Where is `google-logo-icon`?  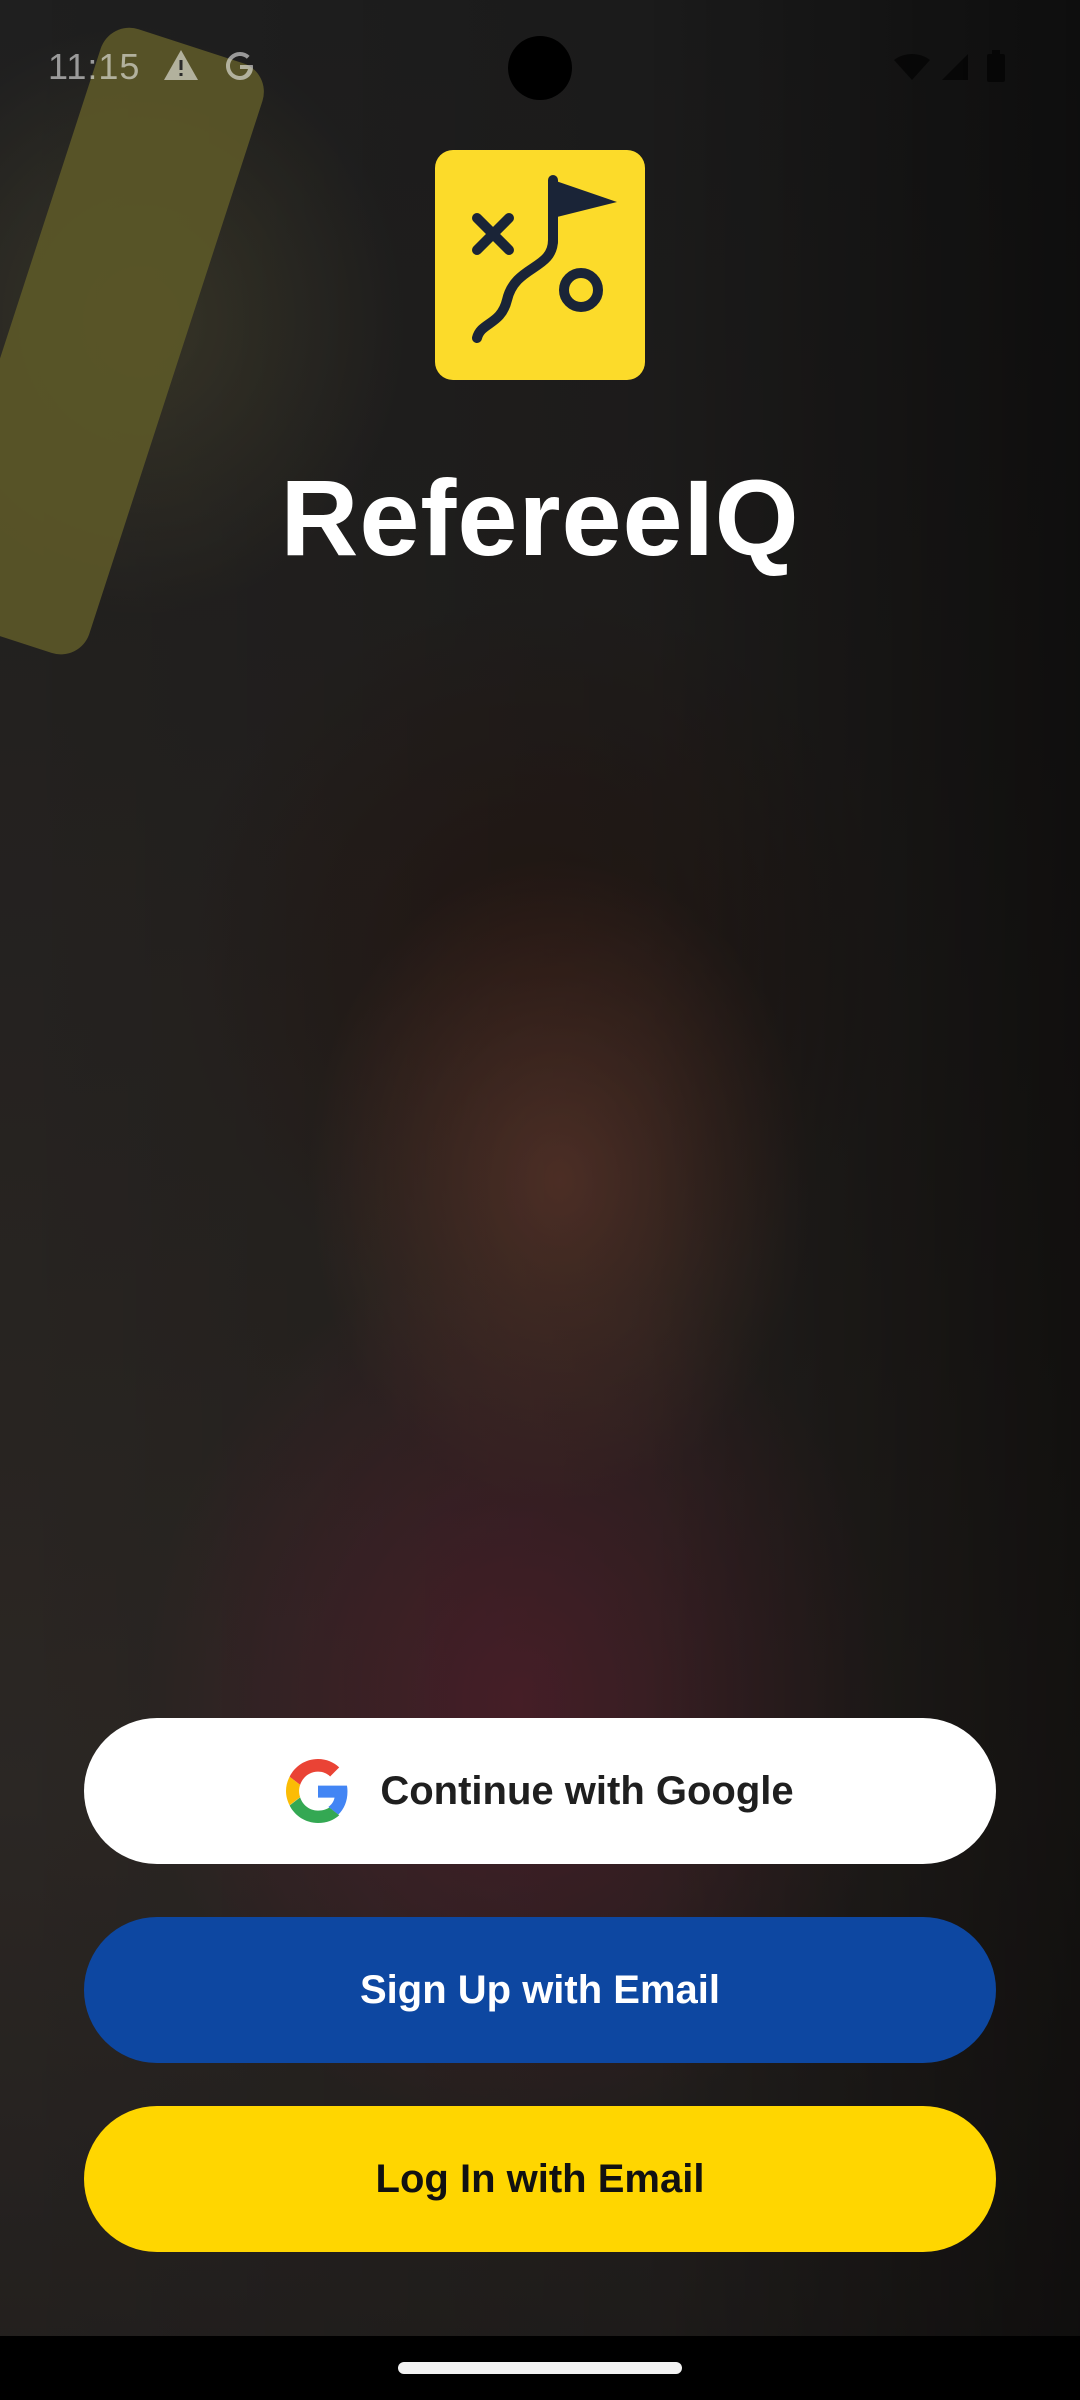 google-logo-icon is located at coordinates (317, 1791).